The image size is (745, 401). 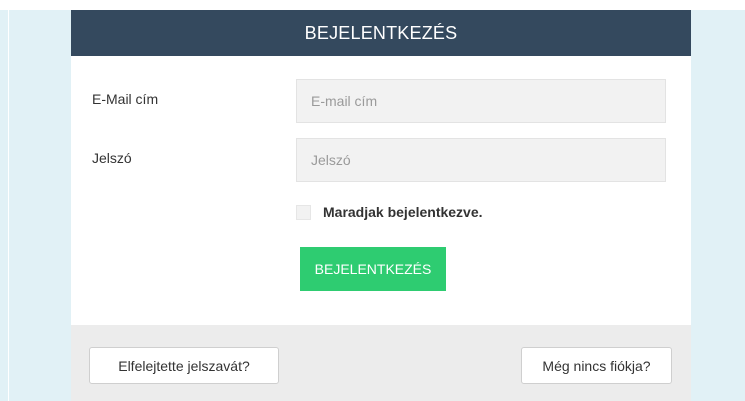 I want to click on register-button: Még nincs fiókja?, so click(x=596, y=365).